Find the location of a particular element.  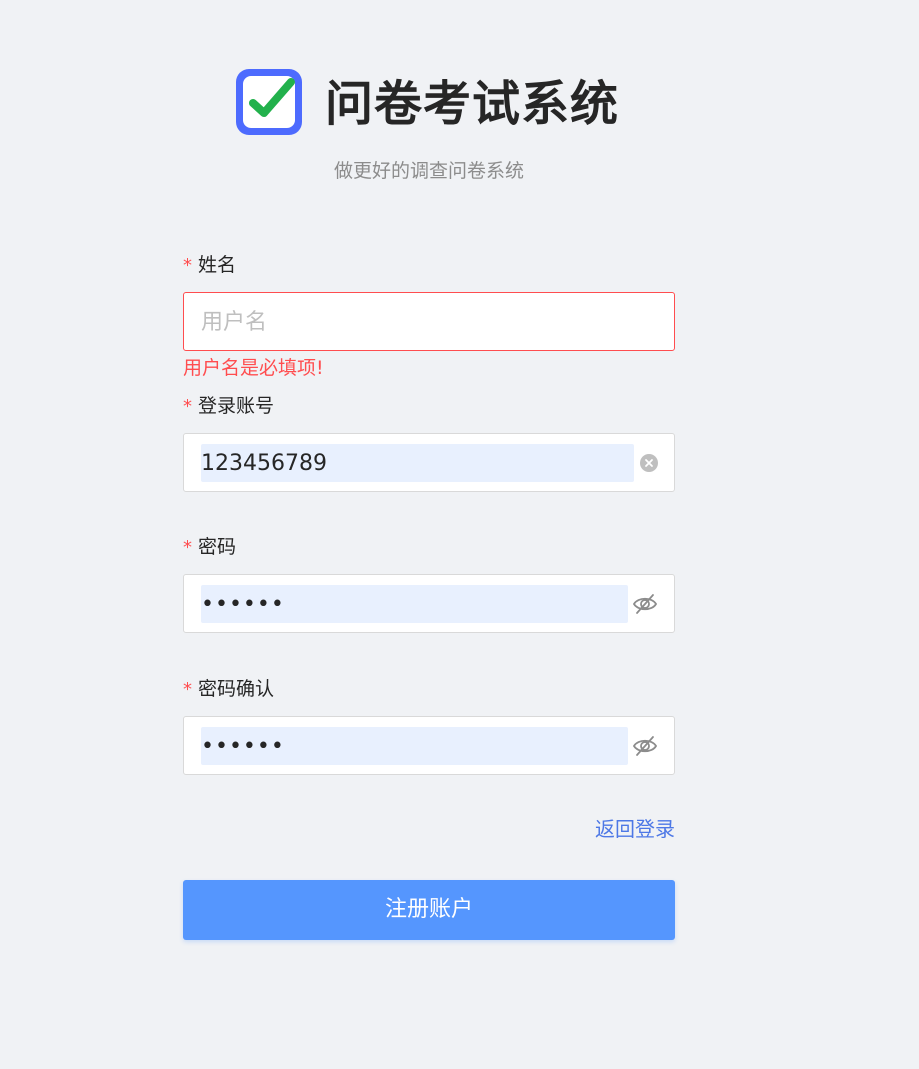

password-field is located at coordinates (429, 603).